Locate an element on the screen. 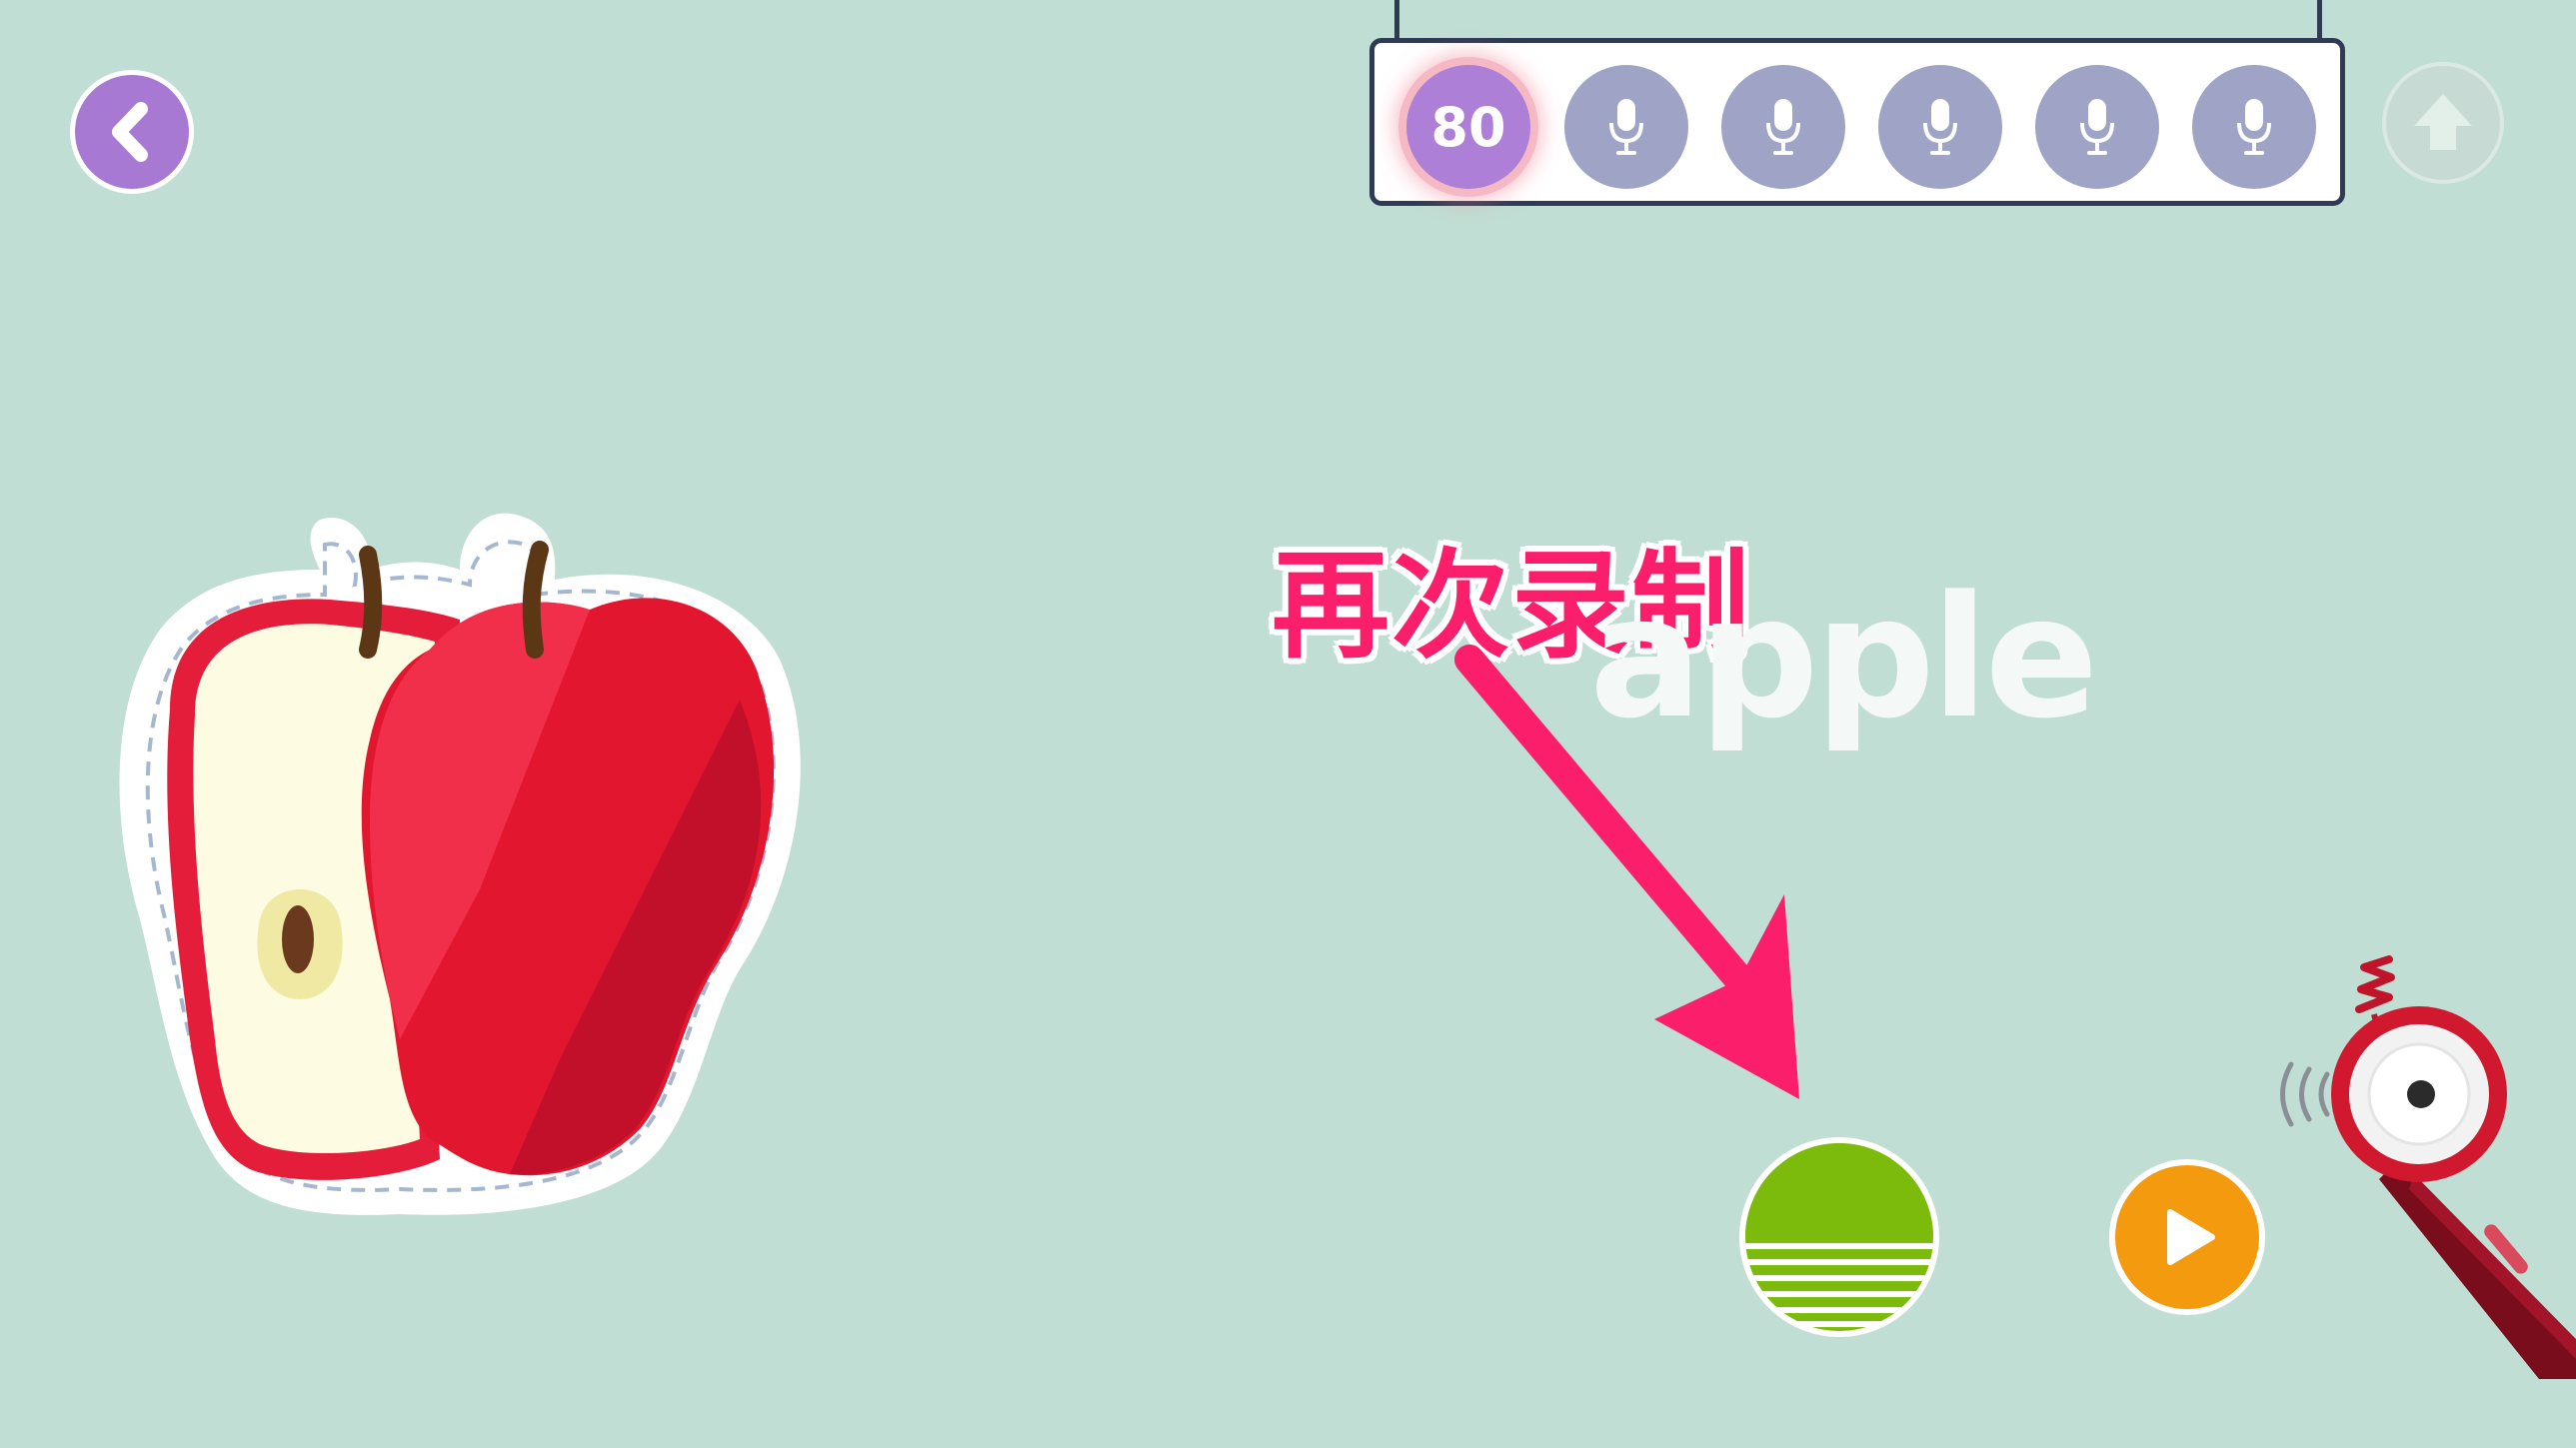 Image resolution: width=2576 pixels, height=1448 pixels. chevron-left-icon is located at coordinates (130, 132).